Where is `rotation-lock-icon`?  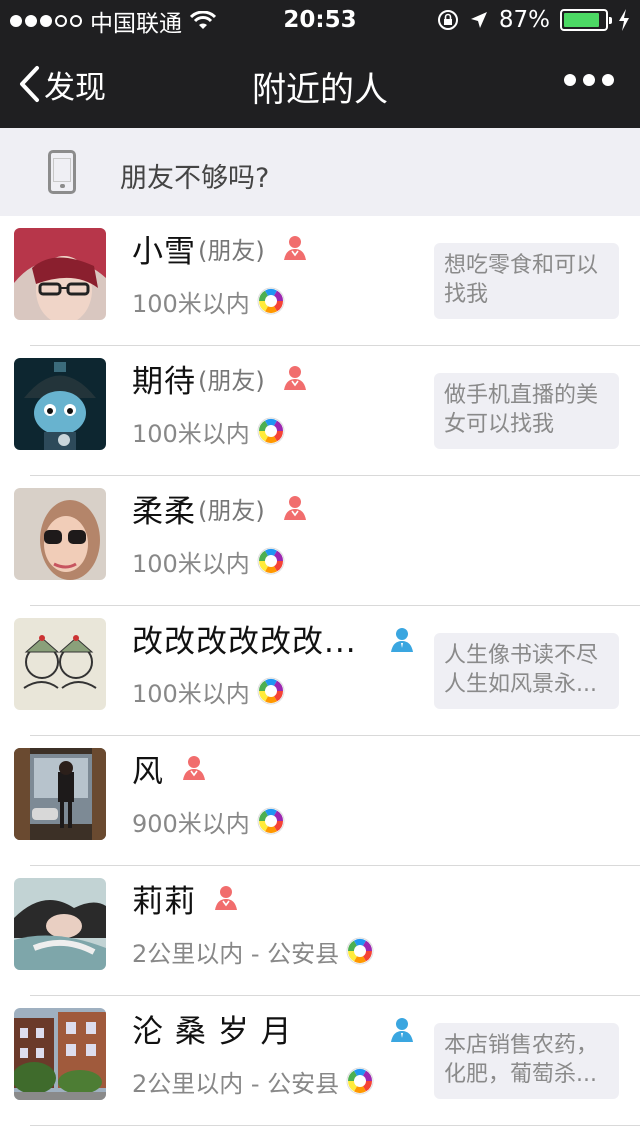 rotation-lock-icon is located at coordinates (447, 20).